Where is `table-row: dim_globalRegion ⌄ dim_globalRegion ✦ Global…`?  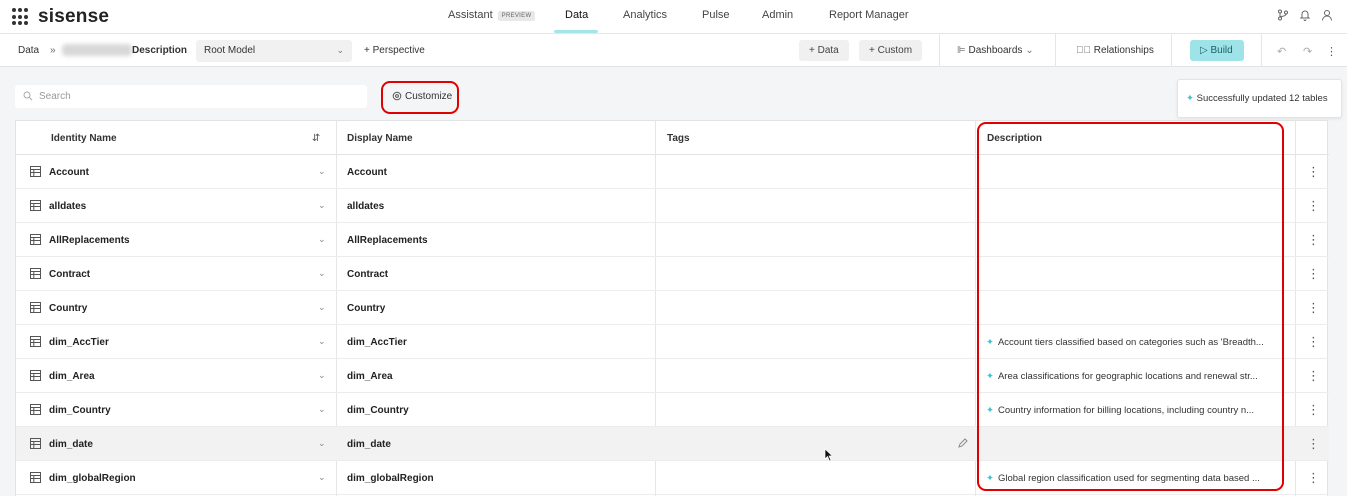
table-row: dim_globalRegion ⌄ dim_globalRegion ✦ Global… is located at coordinates (672, 478).